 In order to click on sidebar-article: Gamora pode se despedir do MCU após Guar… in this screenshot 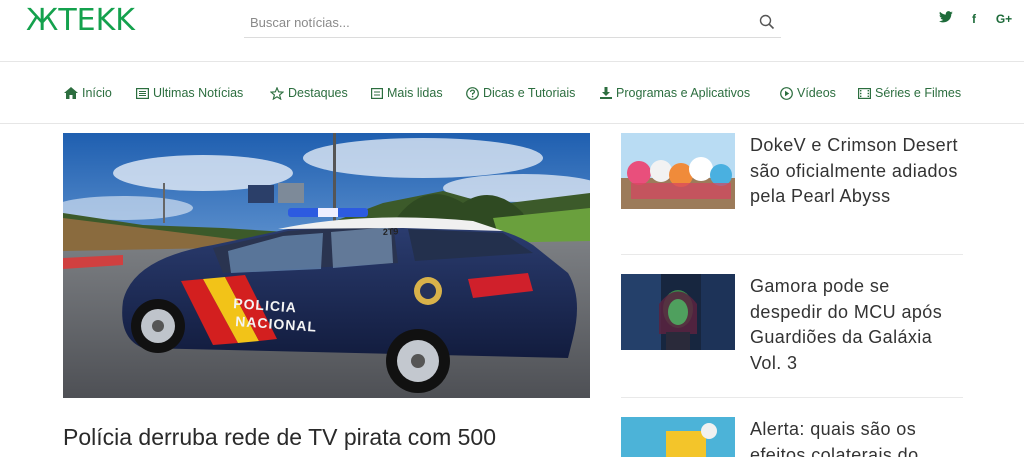, I will do `click(792, 329)`.